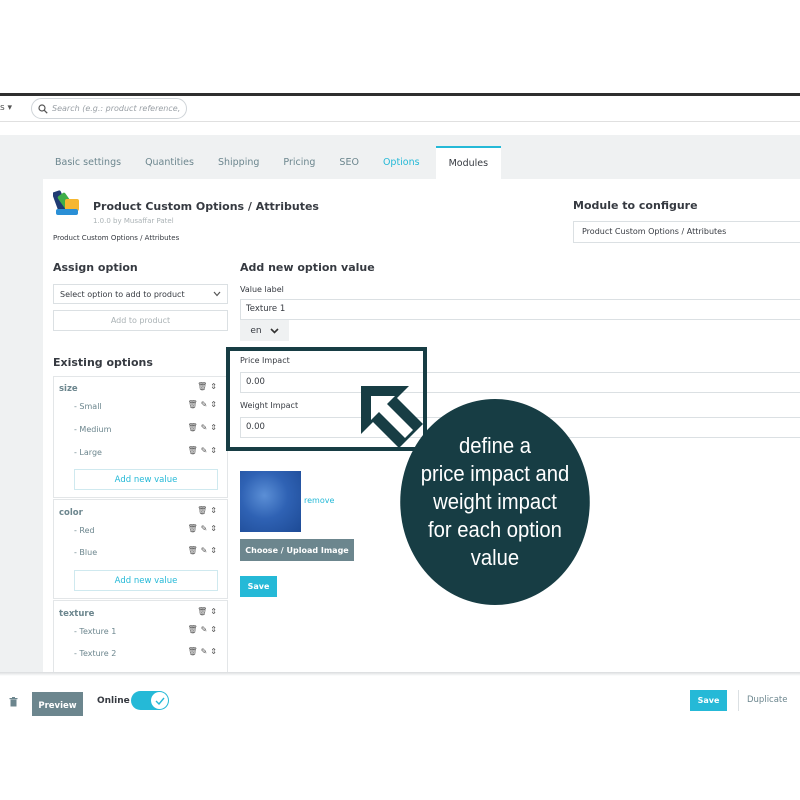 This screenshot has width=800, height=800. I want to click on option-group-name: texture, so click(77, 614).